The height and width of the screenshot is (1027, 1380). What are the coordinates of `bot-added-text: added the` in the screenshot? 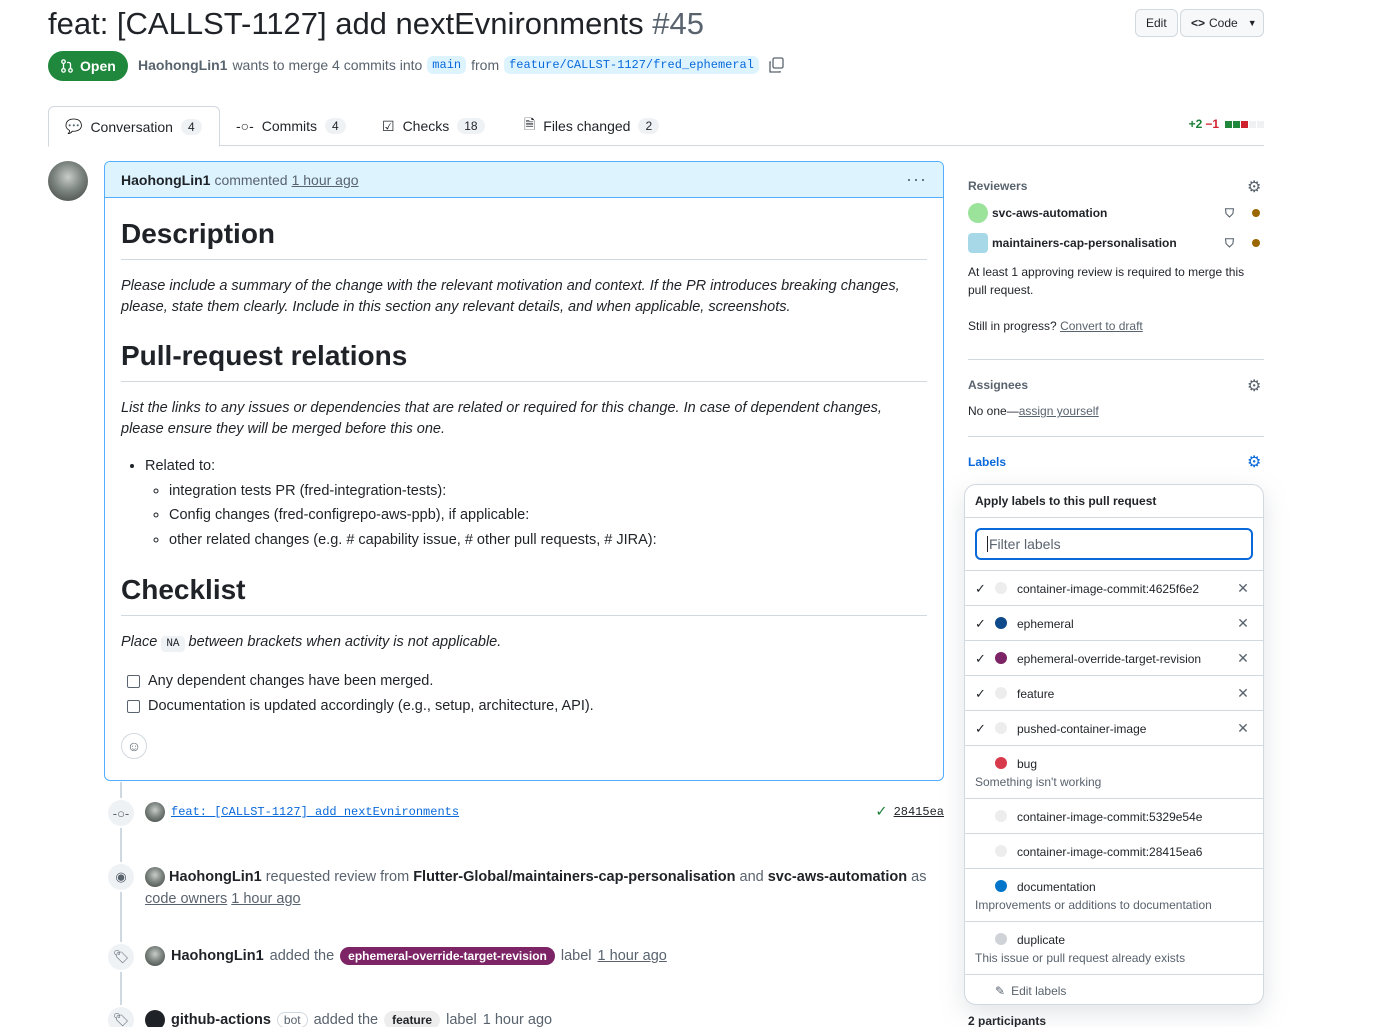 It's located at (346, 1019).